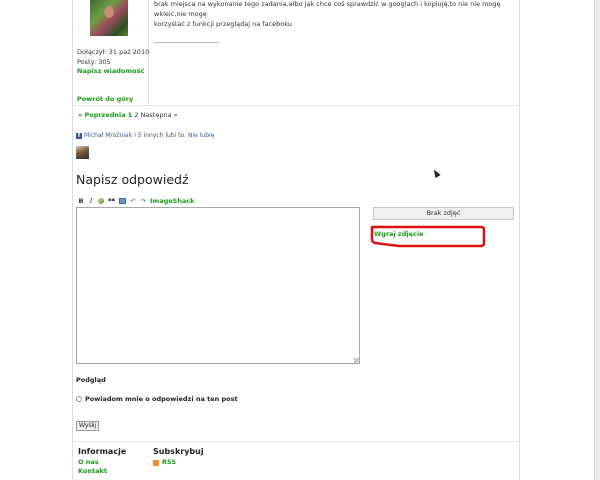 This screenshot has width=600, height=480. I want to click on preview-label: Podgląd, so click(91, 380).